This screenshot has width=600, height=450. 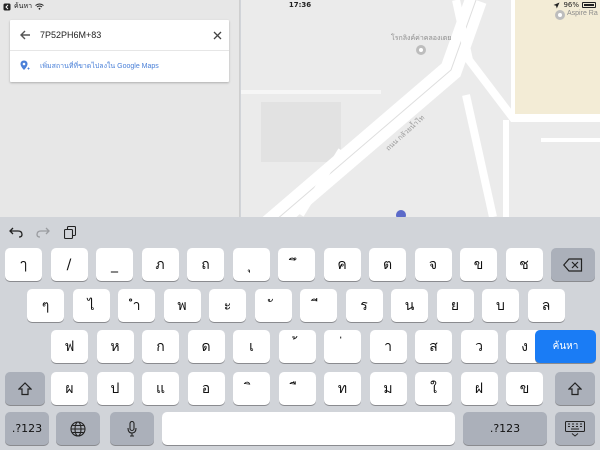 I want to click on shift-key-left, so click(x=25, y=388).